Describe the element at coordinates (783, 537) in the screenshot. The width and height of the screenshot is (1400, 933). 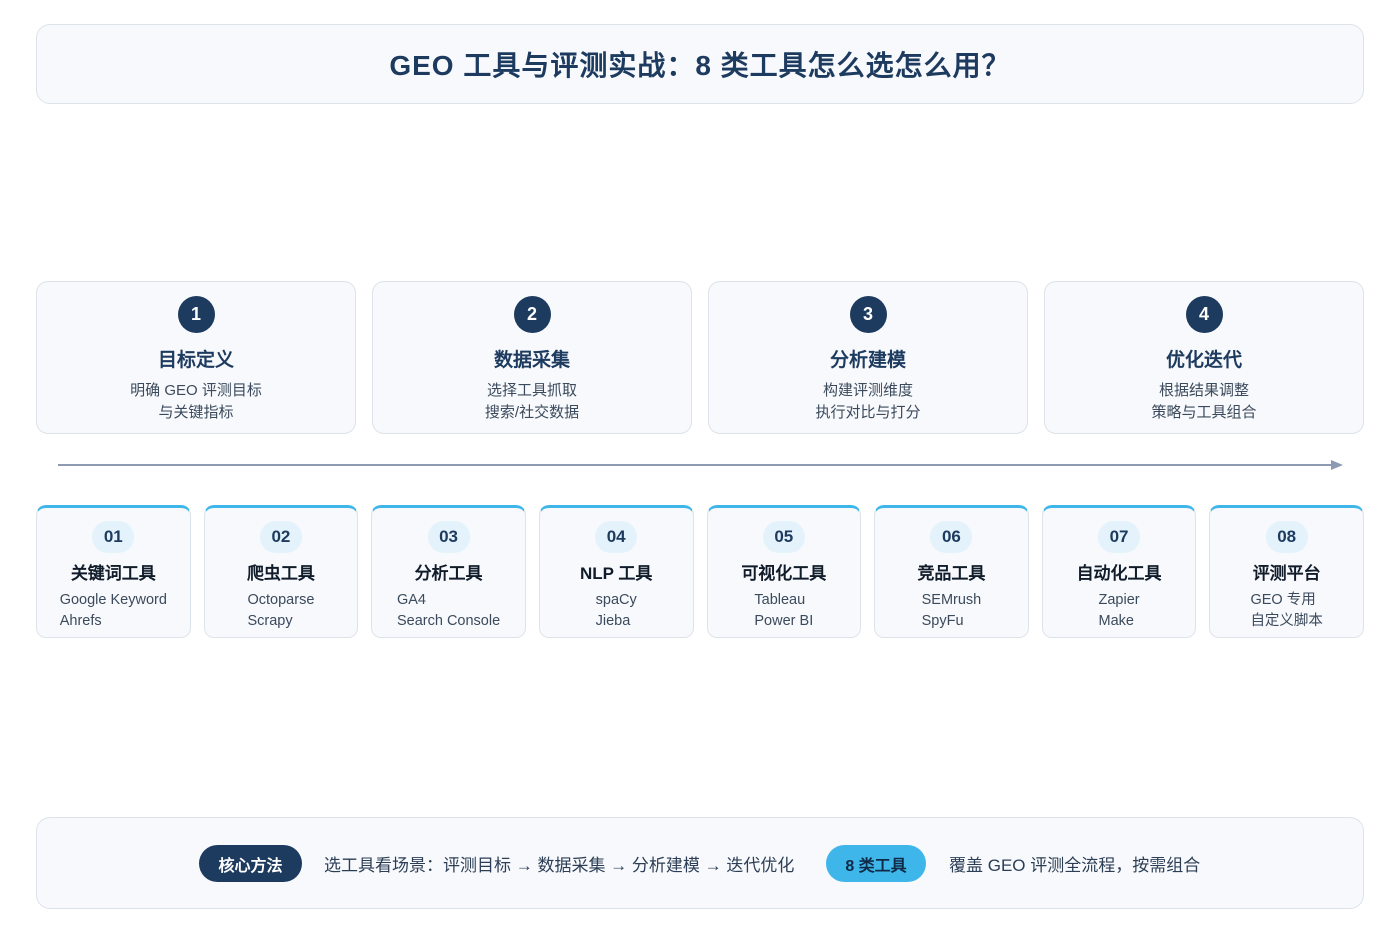
I see `tool-number-badge: 05` at that location.